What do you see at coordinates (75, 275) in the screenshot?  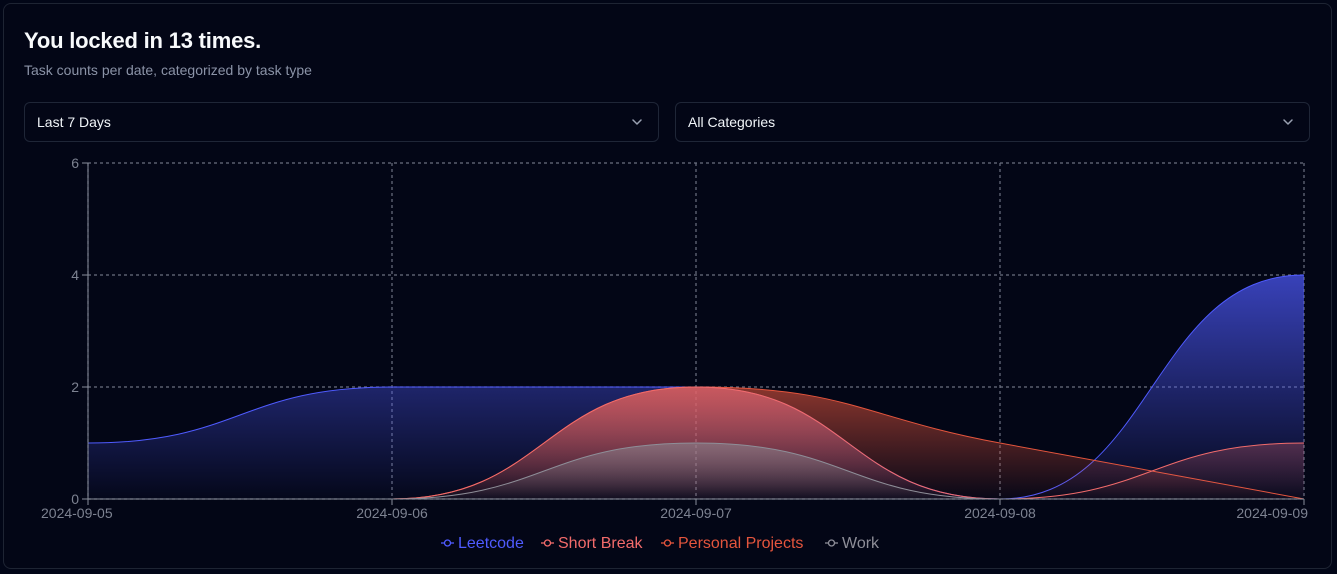 I see `y-tick-label: 4` at bounding box center [75, 275].